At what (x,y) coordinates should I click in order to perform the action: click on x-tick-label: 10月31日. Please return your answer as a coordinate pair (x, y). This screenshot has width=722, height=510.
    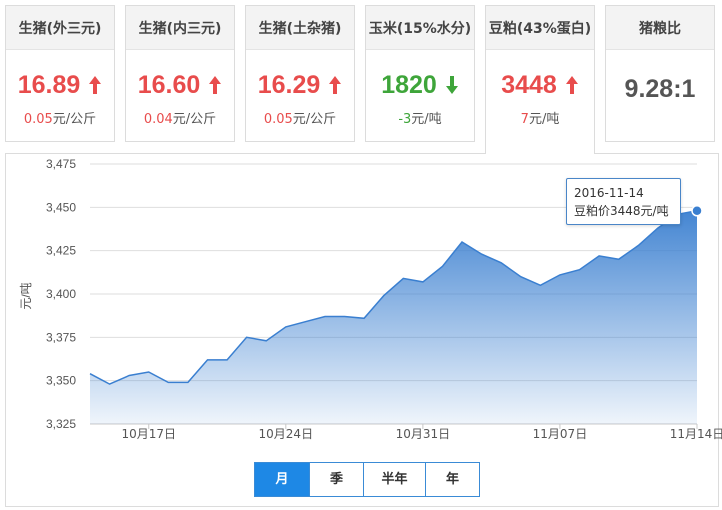
    Looking at the image, I should click on (423, 434).